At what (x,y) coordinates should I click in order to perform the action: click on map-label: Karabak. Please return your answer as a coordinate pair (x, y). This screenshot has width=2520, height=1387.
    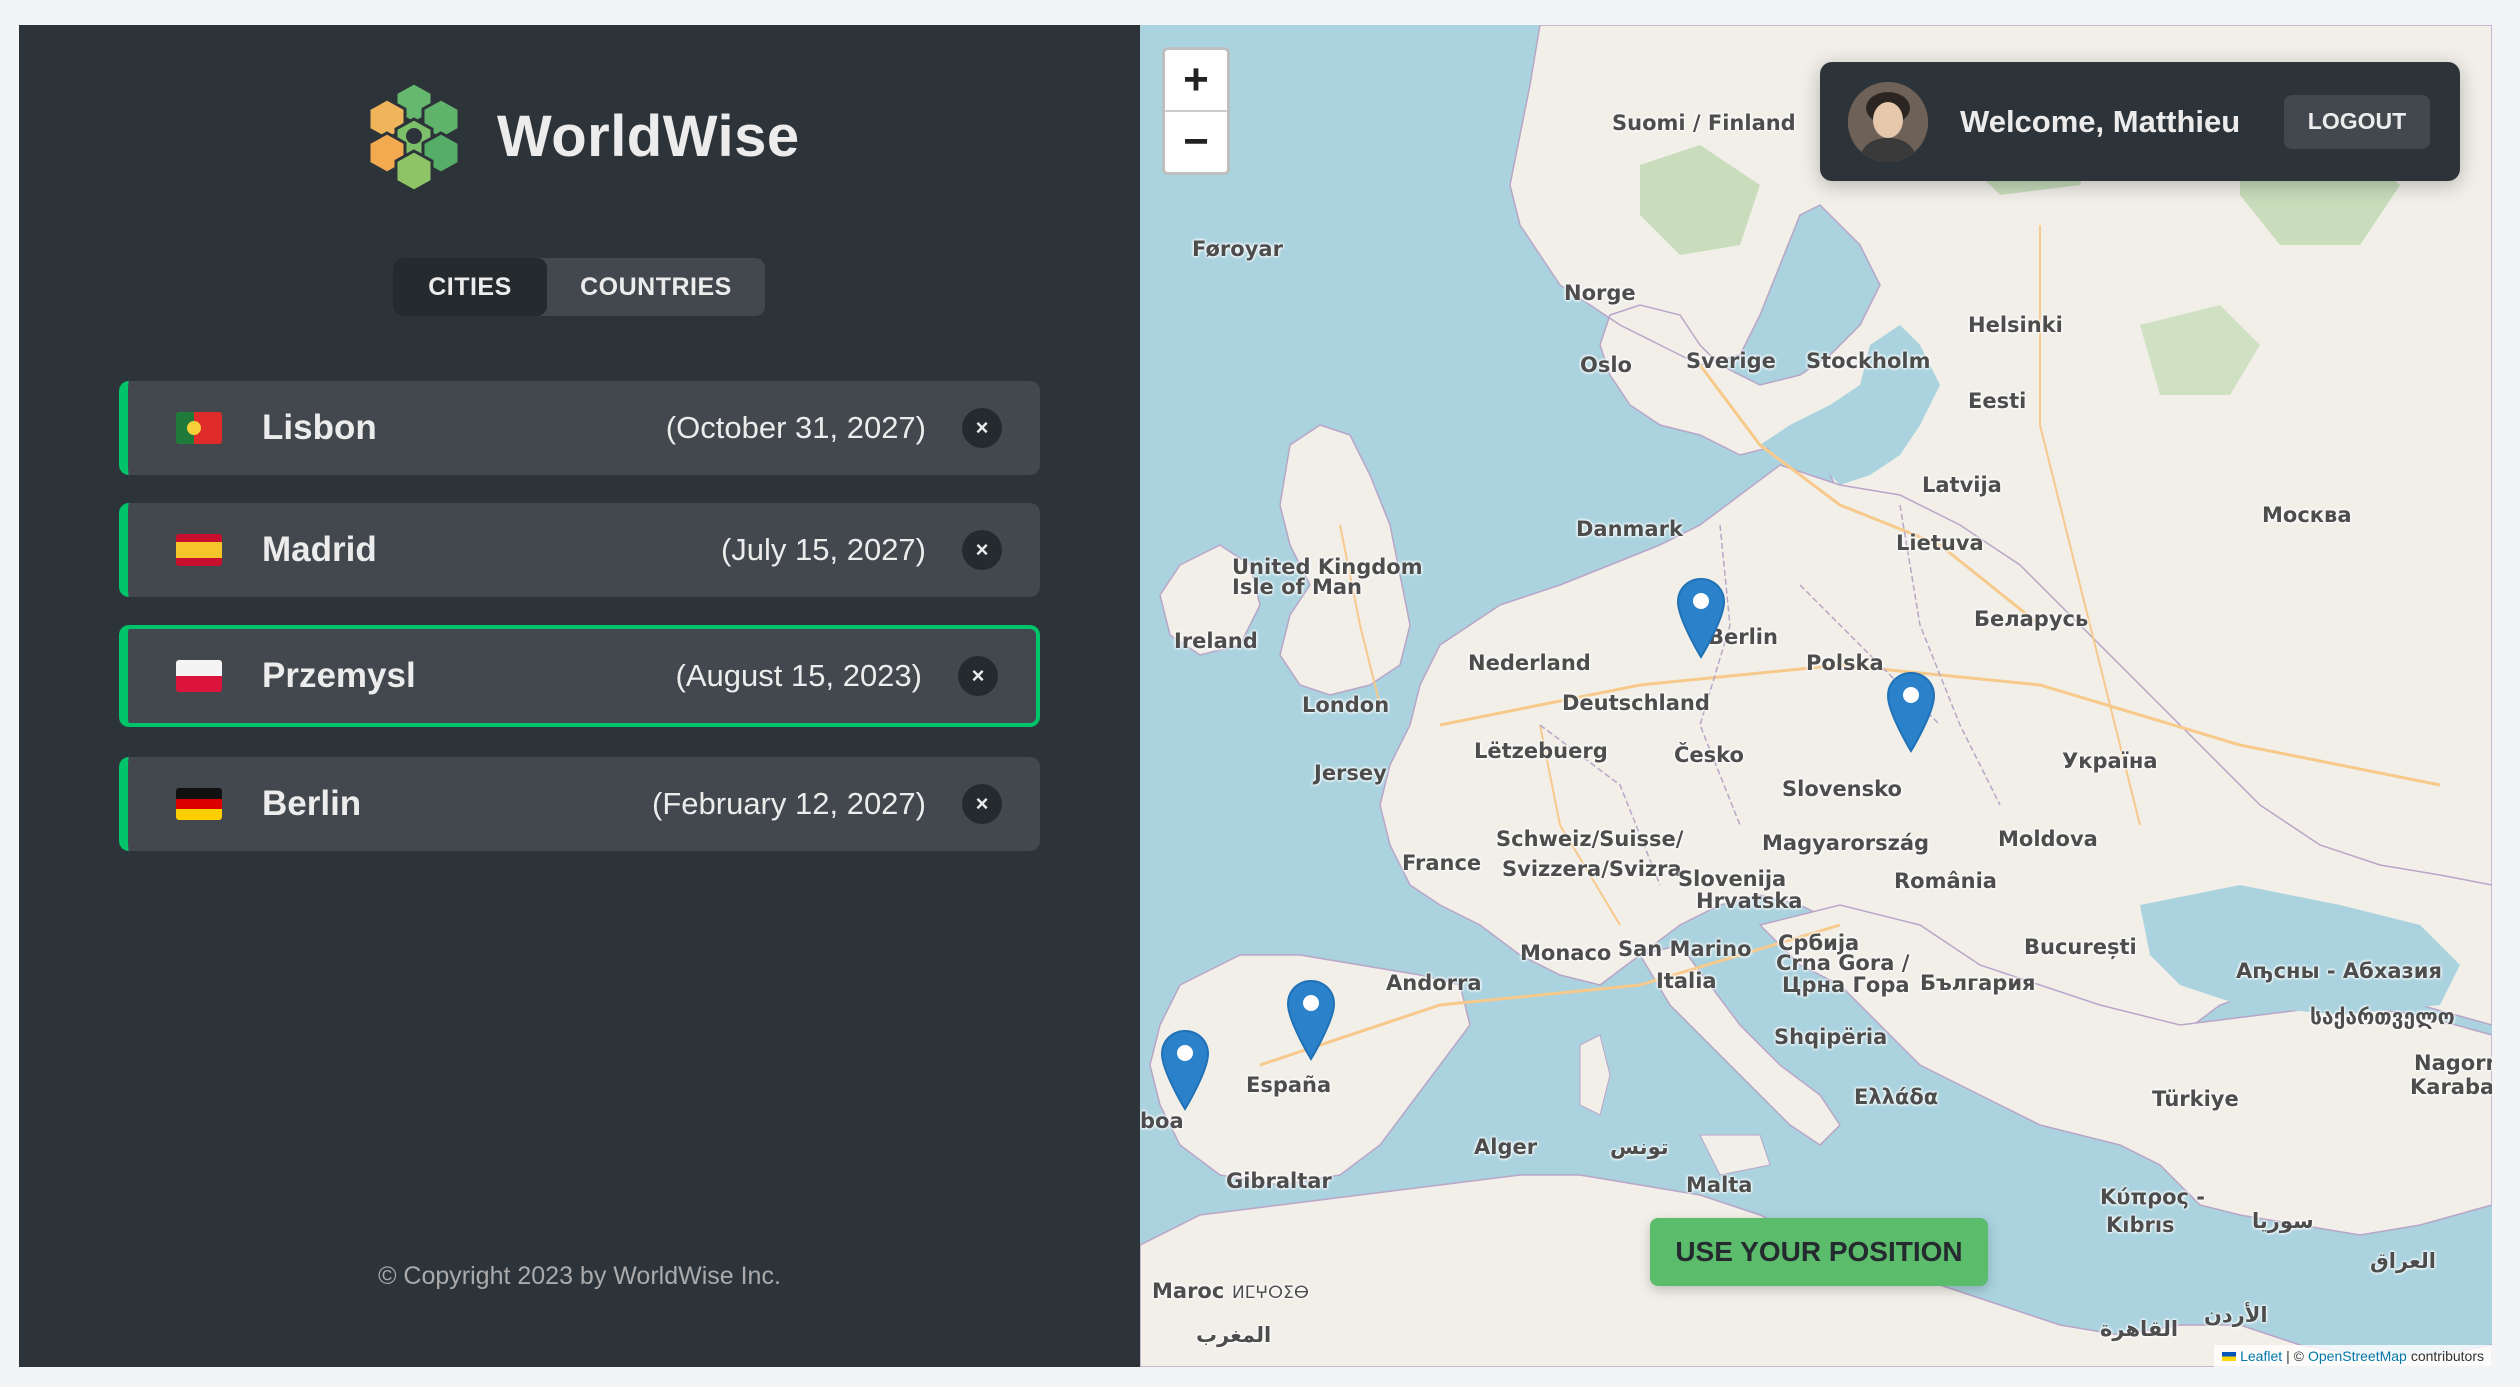
    Looking at the image, I should click on (2451, 1087).